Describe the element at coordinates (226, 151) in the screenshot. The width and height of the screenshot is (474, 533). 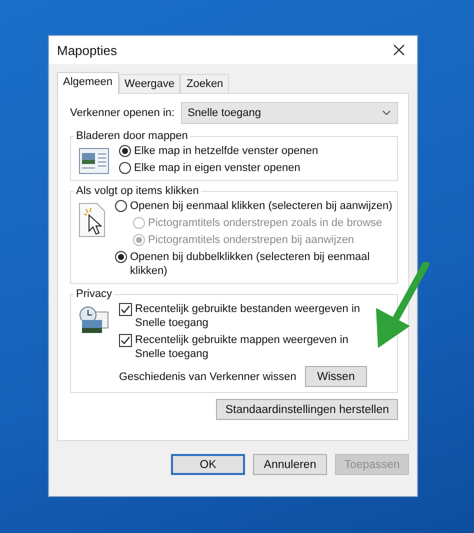
I see `option-label: Elke map in hetzelfde venster openen` at that location.